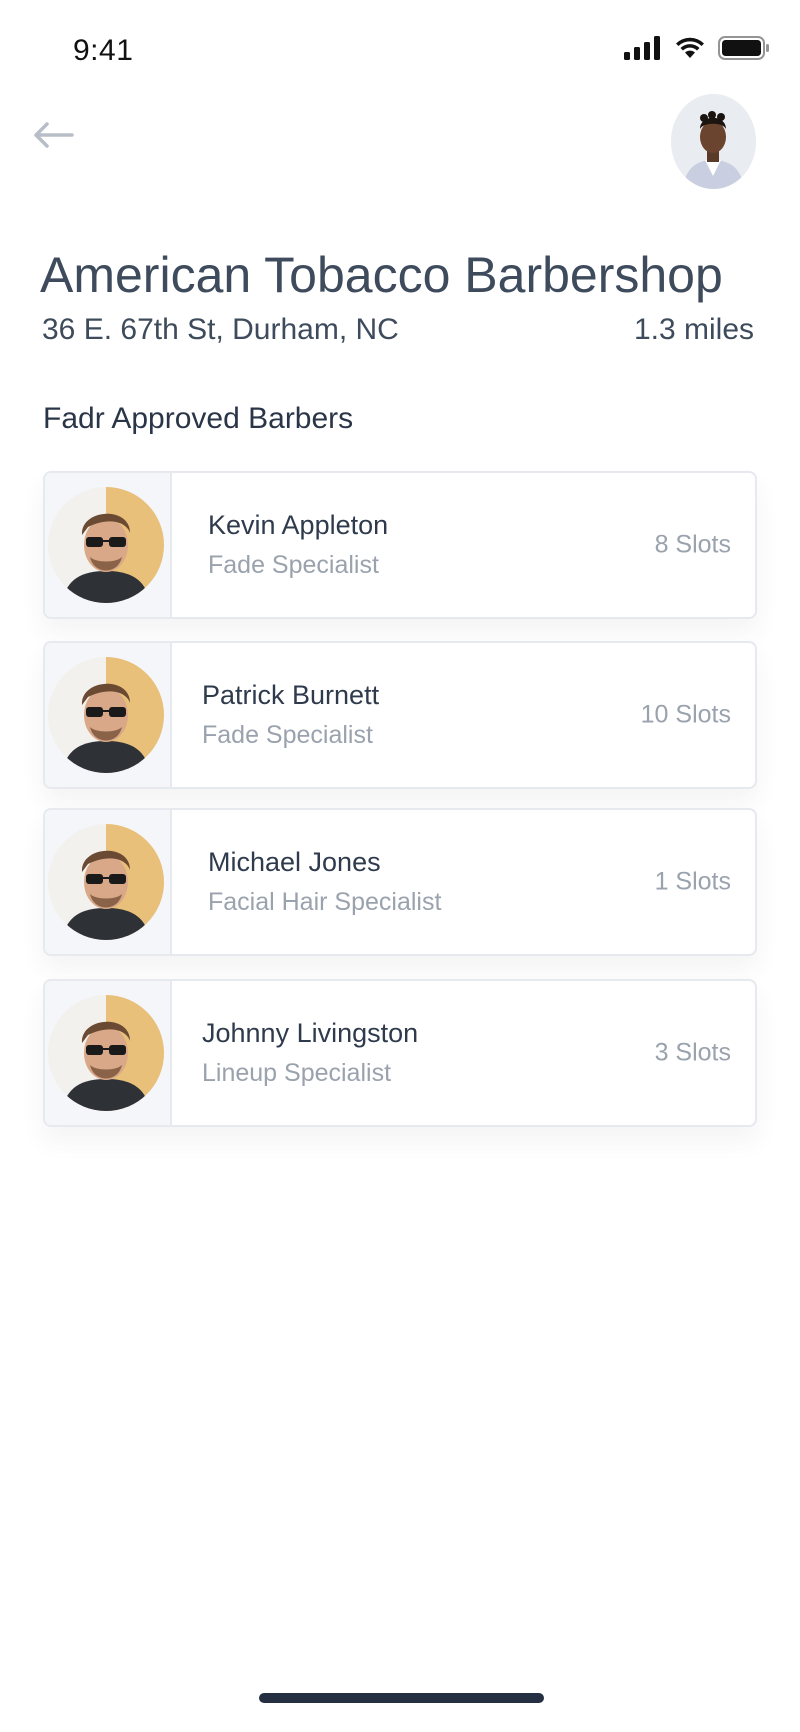  What do you see at coordinates (220, 329) in the screenshot?
I see `shop-address: 36 E. 67th St, Durham, NC` at bounding box center [220, 329].